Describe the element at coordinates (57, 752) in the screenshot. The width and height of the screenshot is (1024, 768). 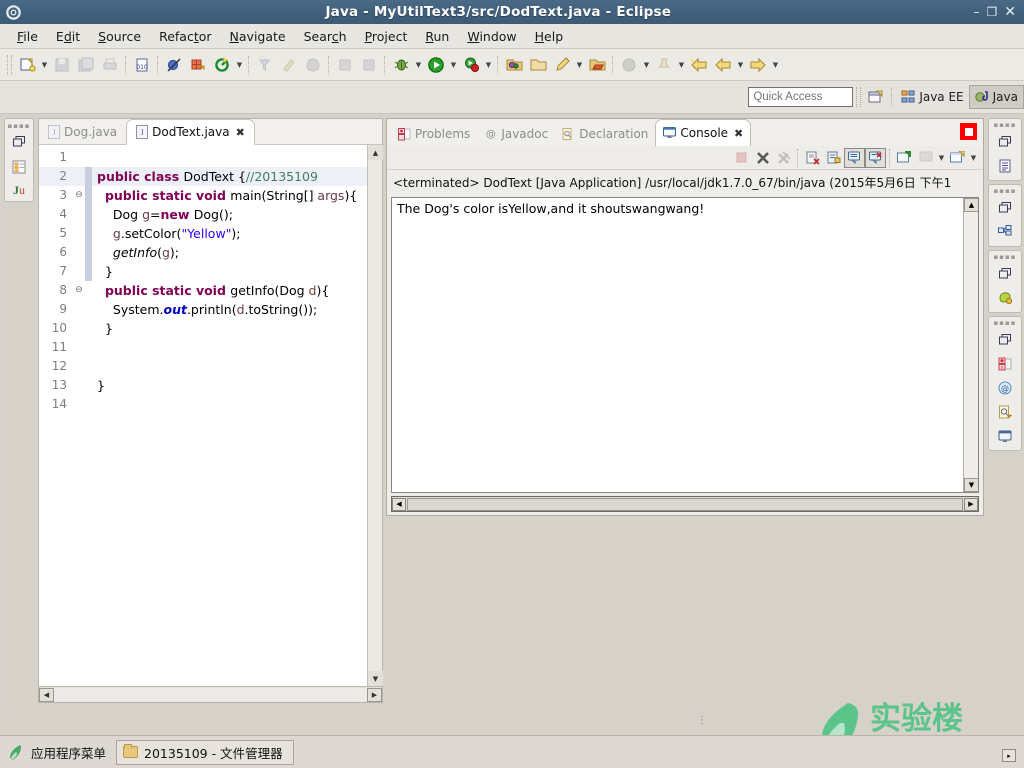
I see `applications-menu-button: 应用程序菜单` at that location.